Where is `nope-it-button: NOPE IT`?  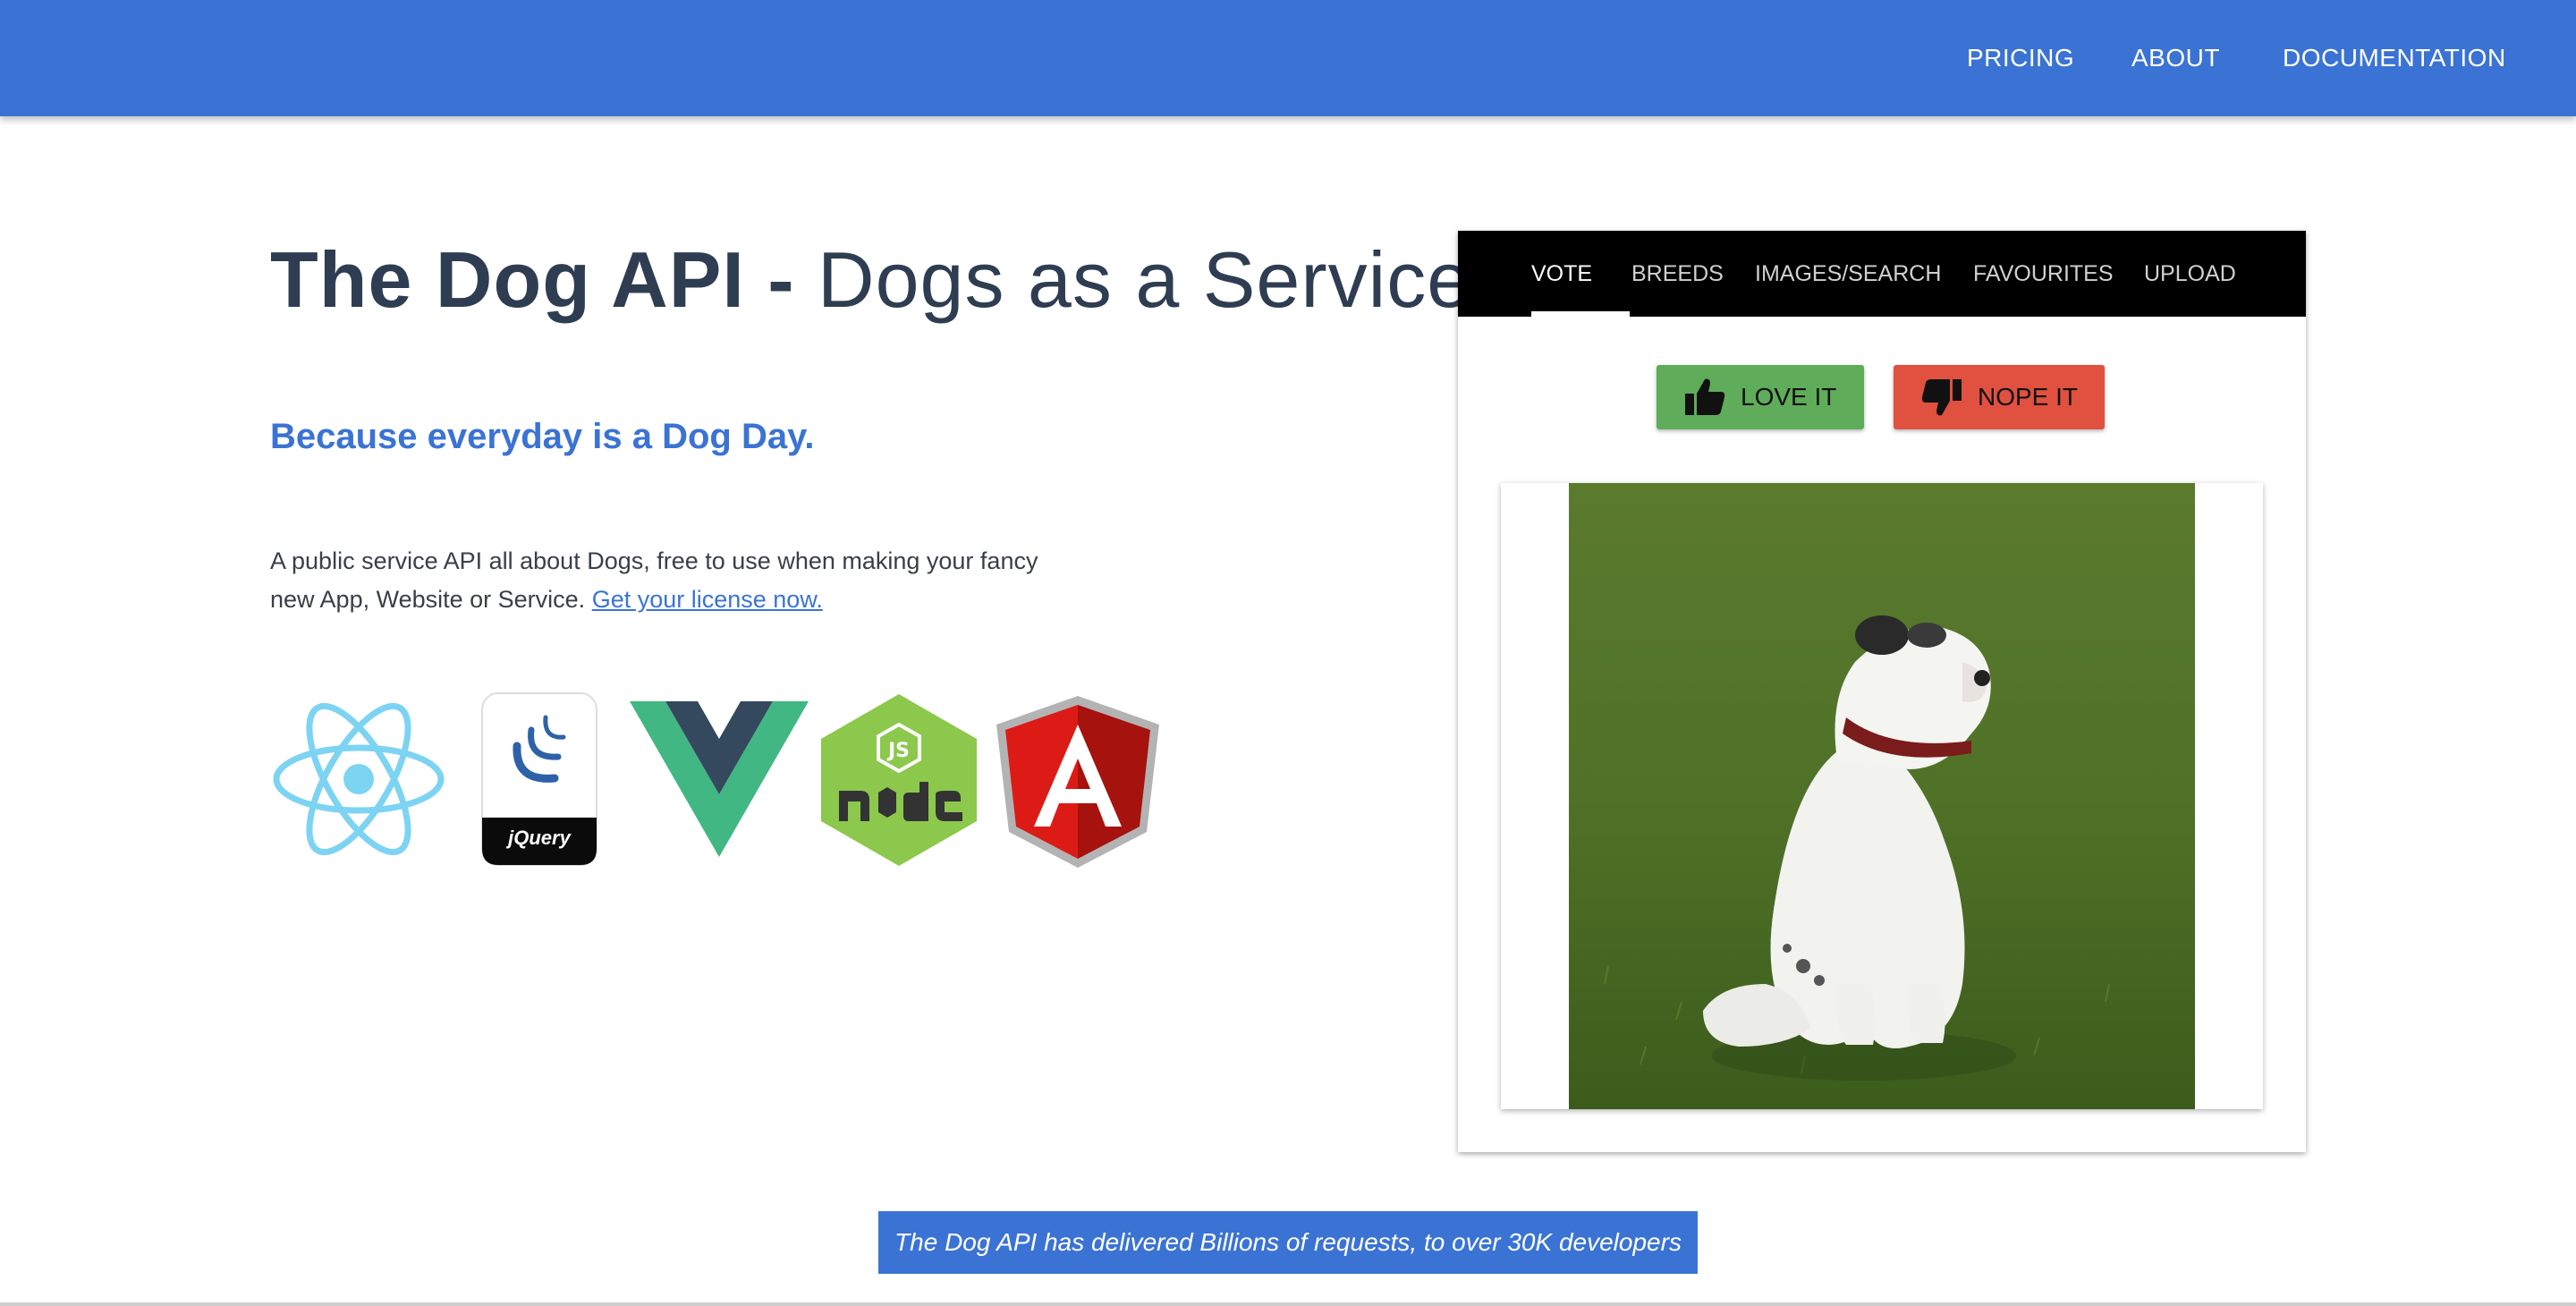 nope-it-button: NOPE IT is located at coordinates (1999, 397).